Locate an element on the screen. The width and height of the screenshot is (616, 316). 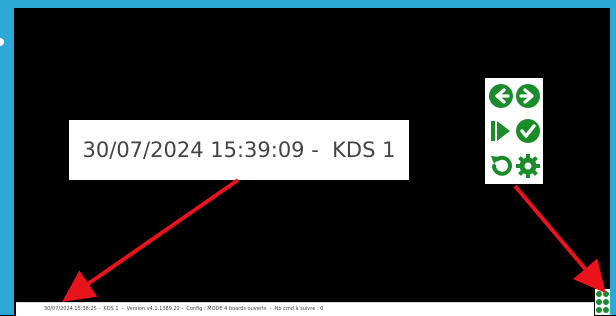
window-frame-left is located at coordinates (7, 157).